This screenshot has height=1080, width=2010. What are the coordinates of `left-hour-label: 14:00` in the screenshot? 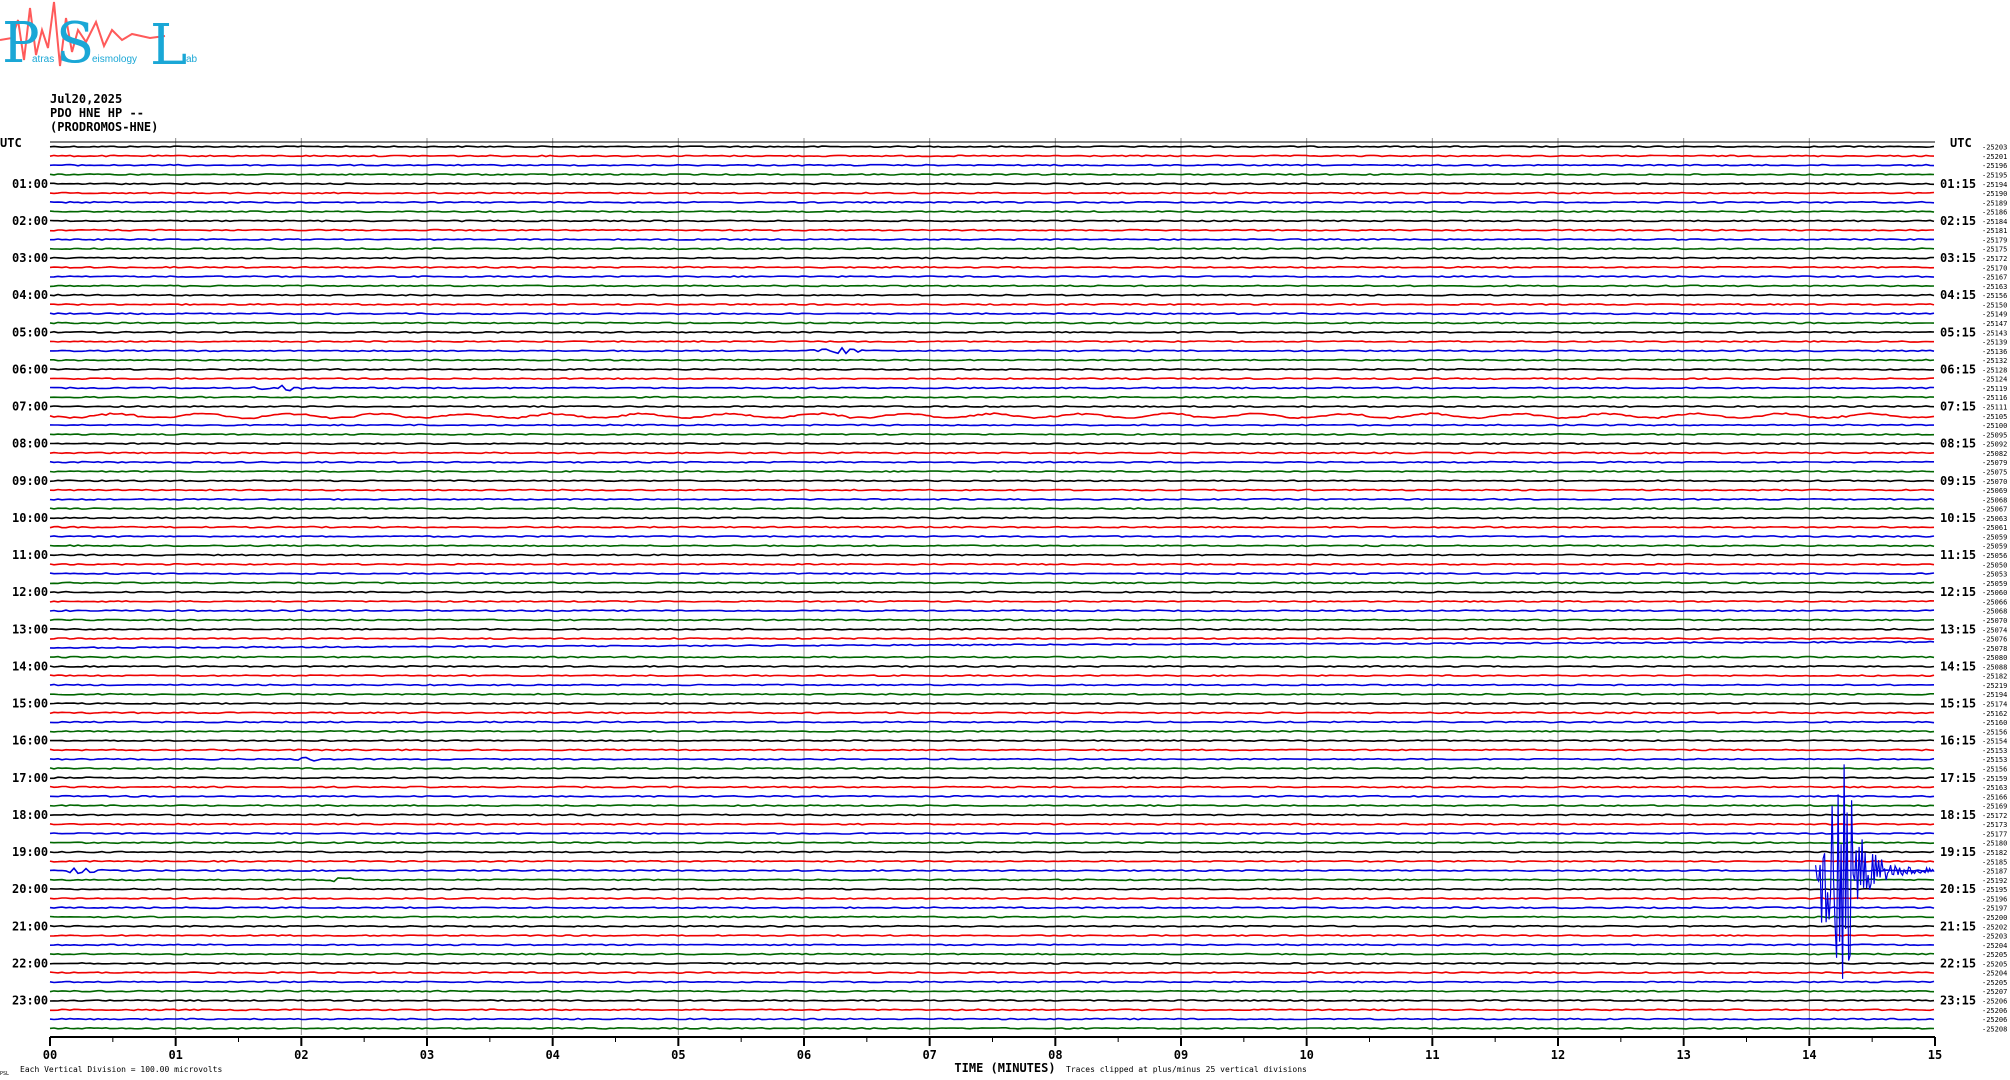 It's located at (30, 666).